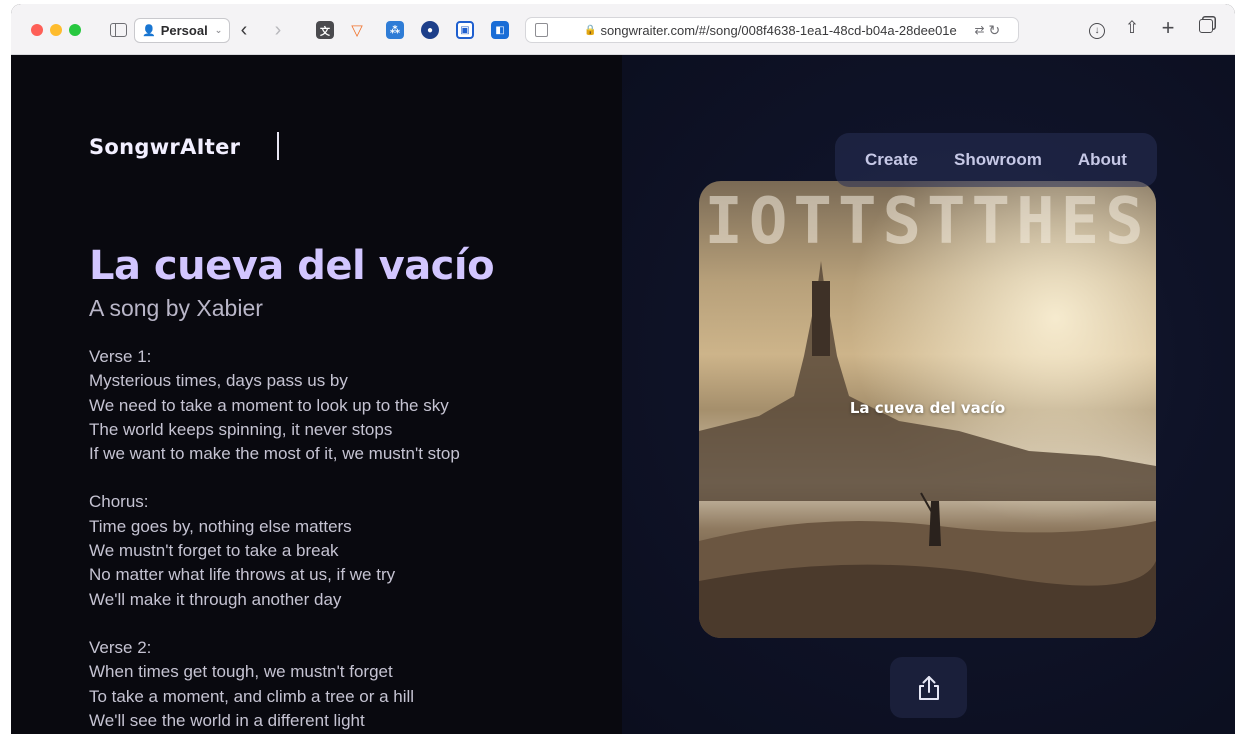 Image resolution: width=1239 pixels, height=734 pixels. I want to click on lyric-line: The world keeps spinning, it never stops, so click(241, 429).